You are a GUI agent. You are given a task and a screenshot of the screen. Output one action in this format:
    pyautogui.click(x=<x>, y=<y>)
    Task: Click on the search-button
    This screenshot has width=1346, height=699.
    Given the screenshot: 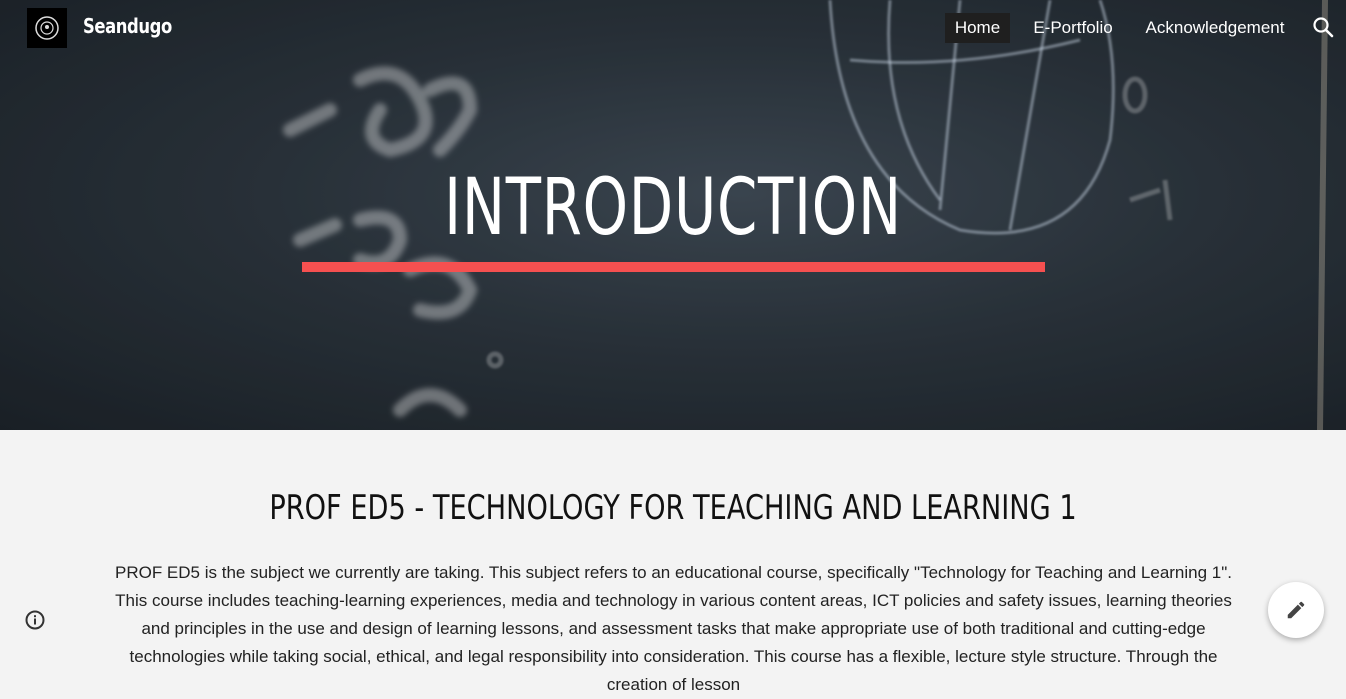 What is the action you would take?
    pyautogui.click(x=1324, y=28)
    